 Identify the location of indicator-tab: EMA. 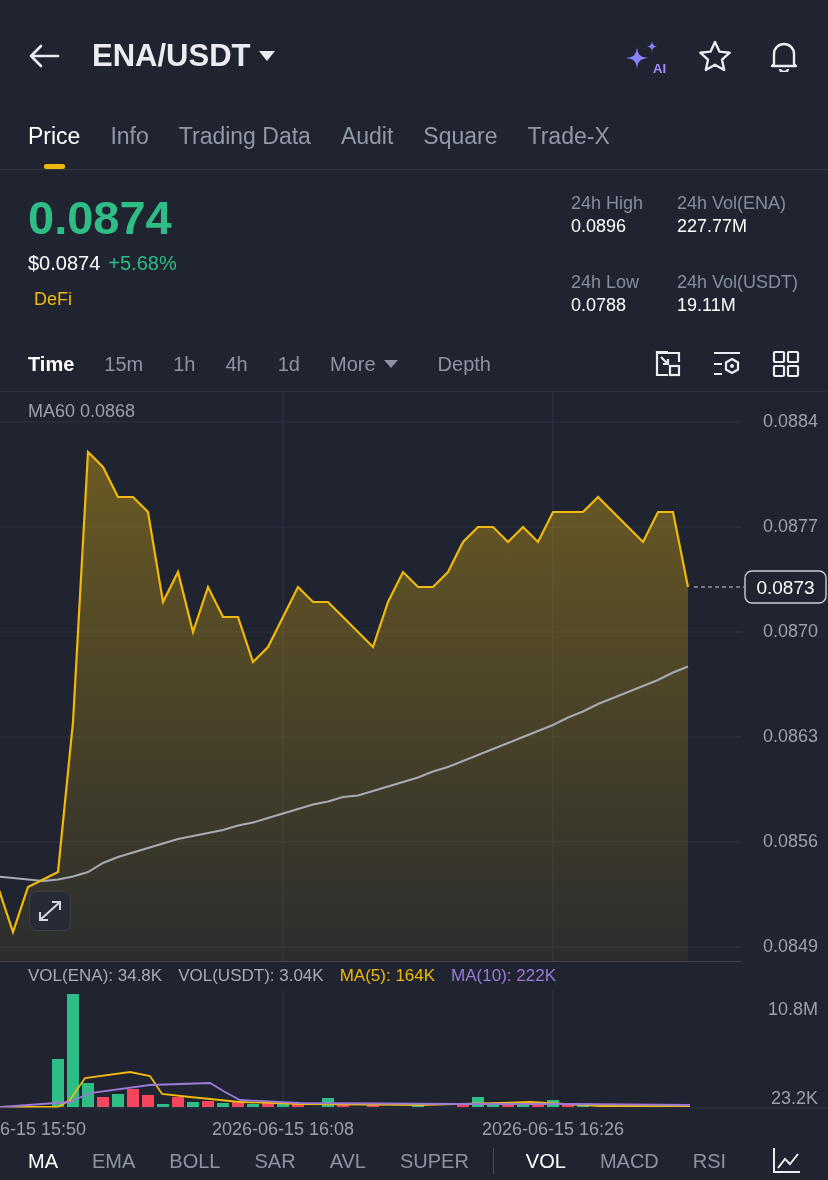
(114, 1161).